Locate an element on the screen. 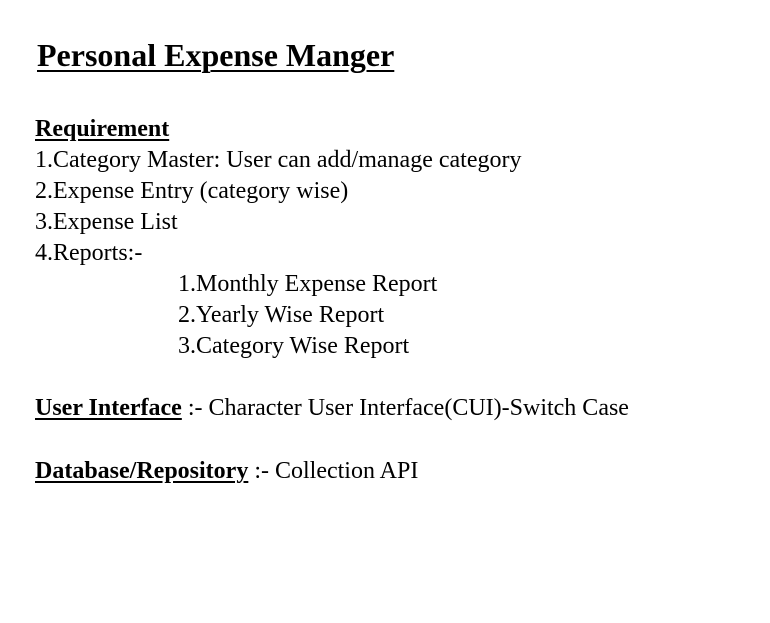  requirement-heading: Requirement is located at coordinates (102, 129).